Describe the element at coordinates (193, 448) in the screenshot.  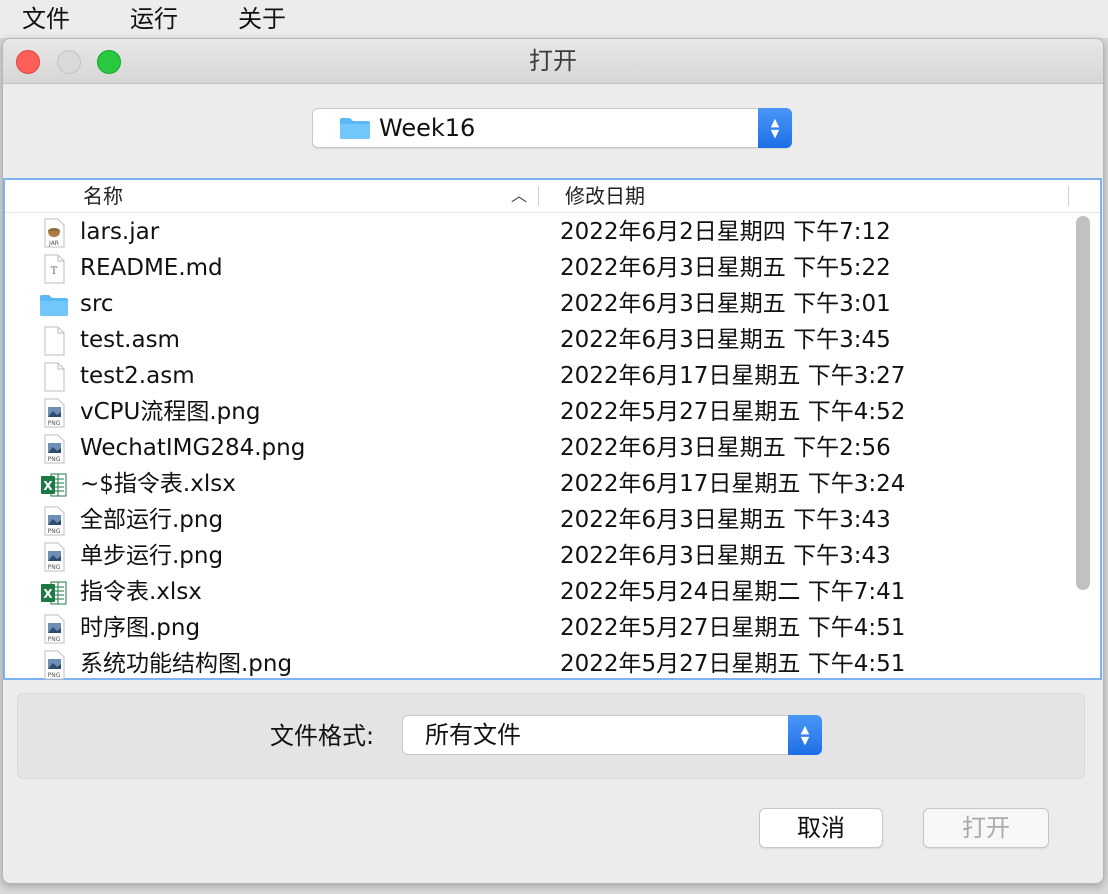
I see `file-name: WechatIMG284.png` at that location.